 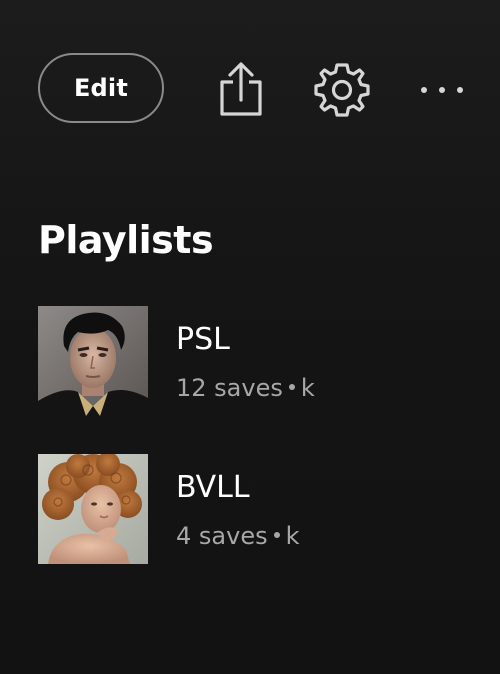 I want to click on playlist-saves: 4 saves, so click(x=222, y=536).